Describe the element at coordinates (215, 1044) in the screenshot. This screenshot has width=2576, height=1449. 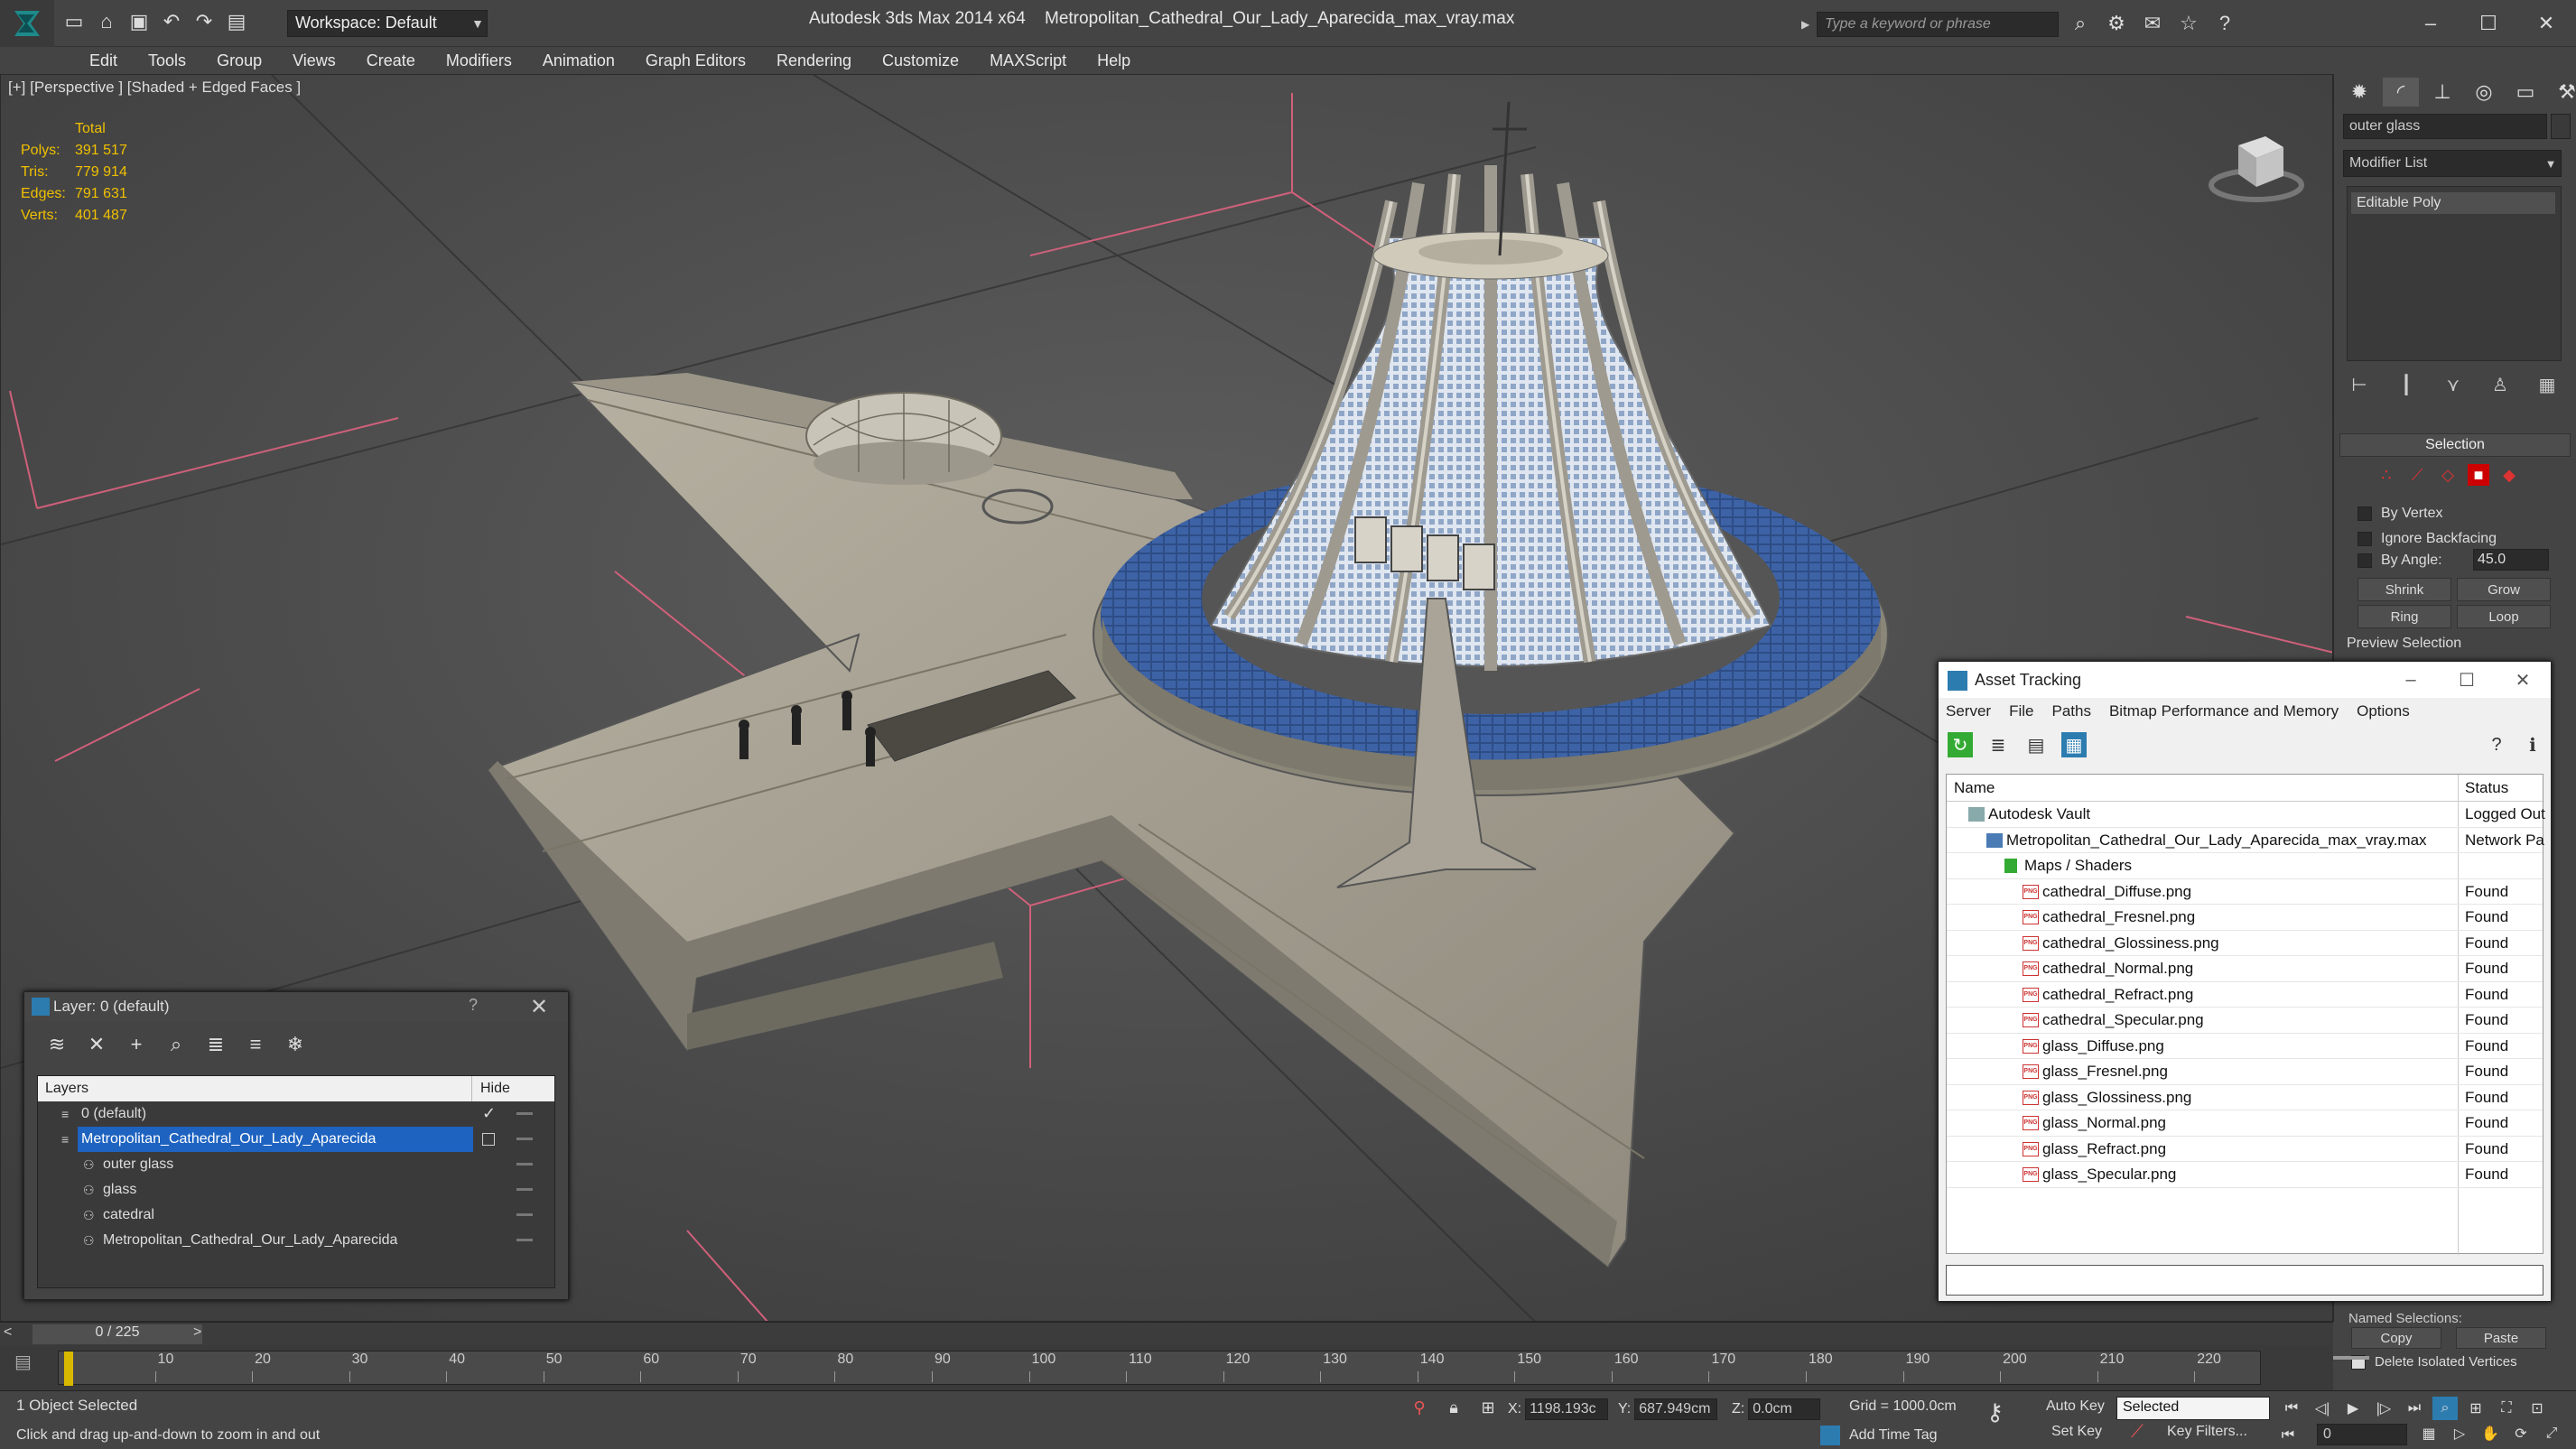
I see `highlight-selected-icon: ≣` at that location.